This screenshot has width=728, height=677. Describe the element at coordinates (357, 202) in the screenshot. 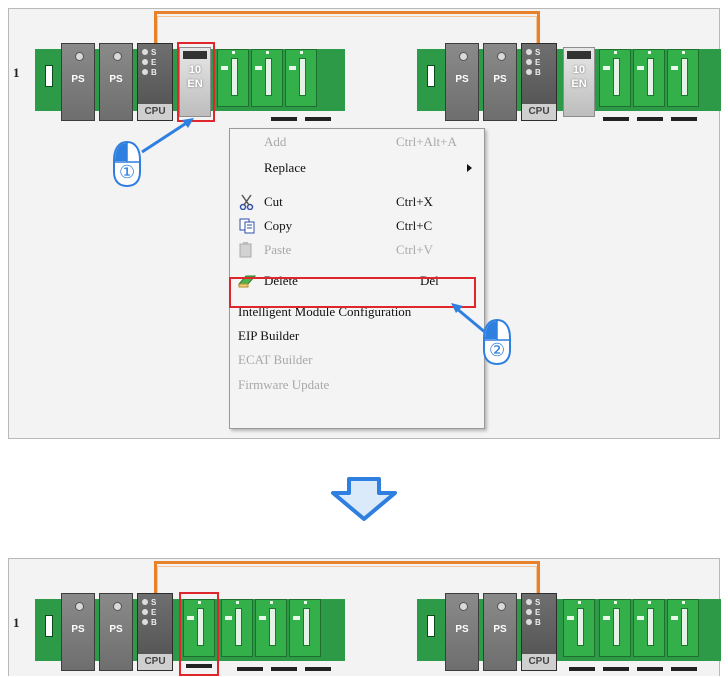

I see `menu-item-cut: Cut Ctrl+X` at that location.